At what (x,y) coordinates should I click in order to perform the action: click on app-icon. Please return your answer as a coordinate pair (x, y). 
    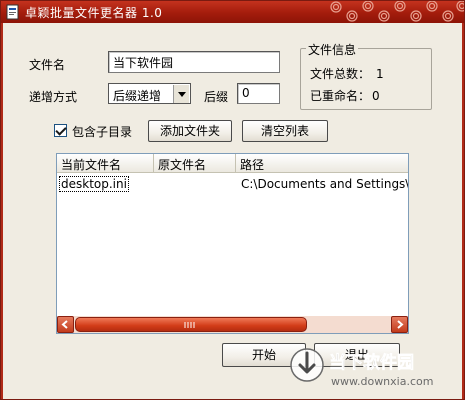
    Looking at the image, I should click on (12, 12).